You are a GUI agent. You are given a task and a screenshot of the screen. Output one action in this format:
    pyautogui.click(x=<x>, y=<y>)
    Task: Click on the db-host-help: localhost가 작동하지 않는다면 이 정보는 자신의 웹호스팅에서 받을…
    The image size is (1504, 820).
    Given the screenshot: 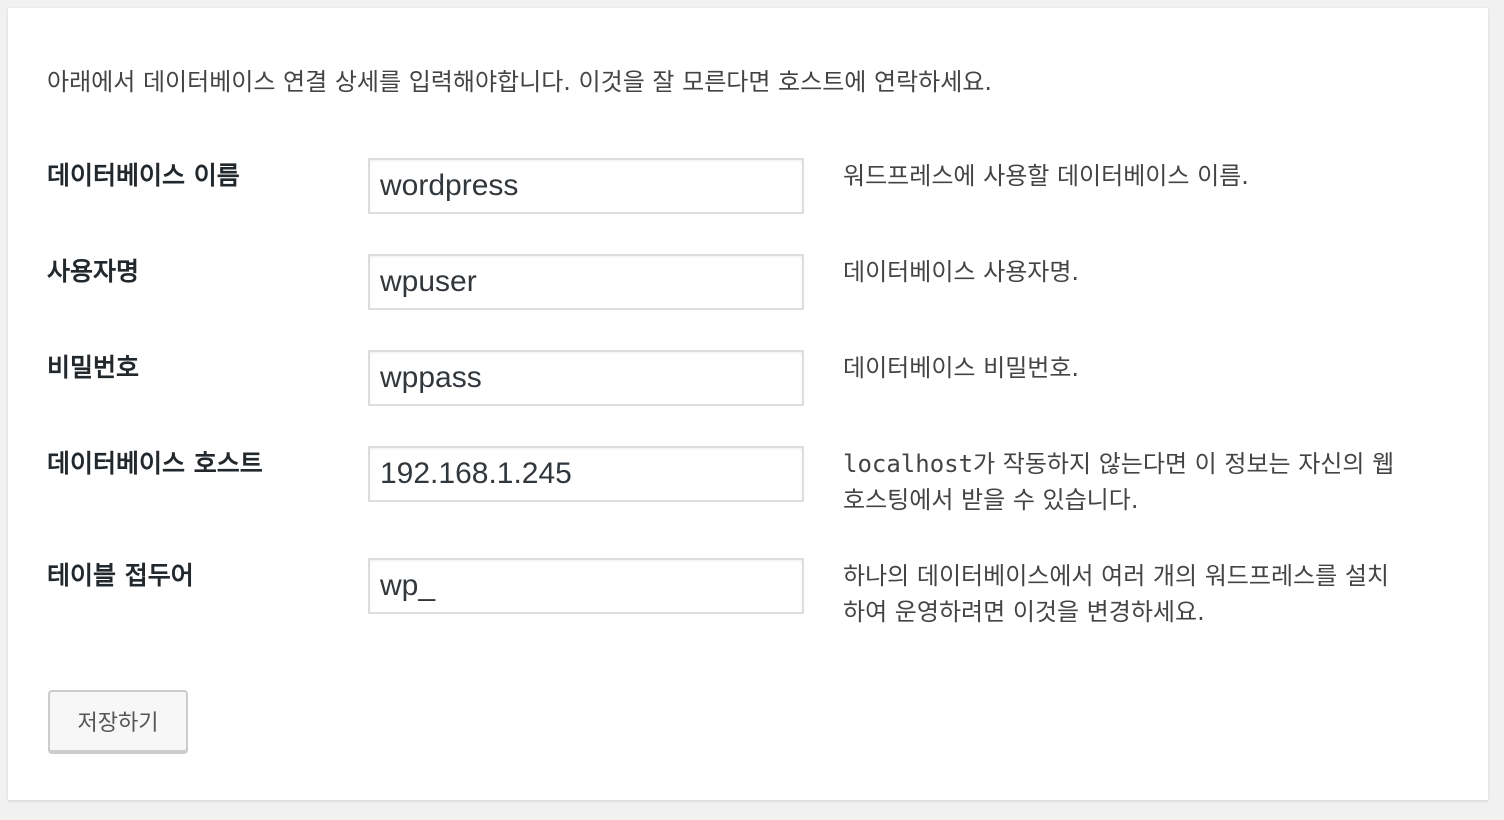 What is the action you would take?
    pyautogui.click(x=1123, y=482)
    